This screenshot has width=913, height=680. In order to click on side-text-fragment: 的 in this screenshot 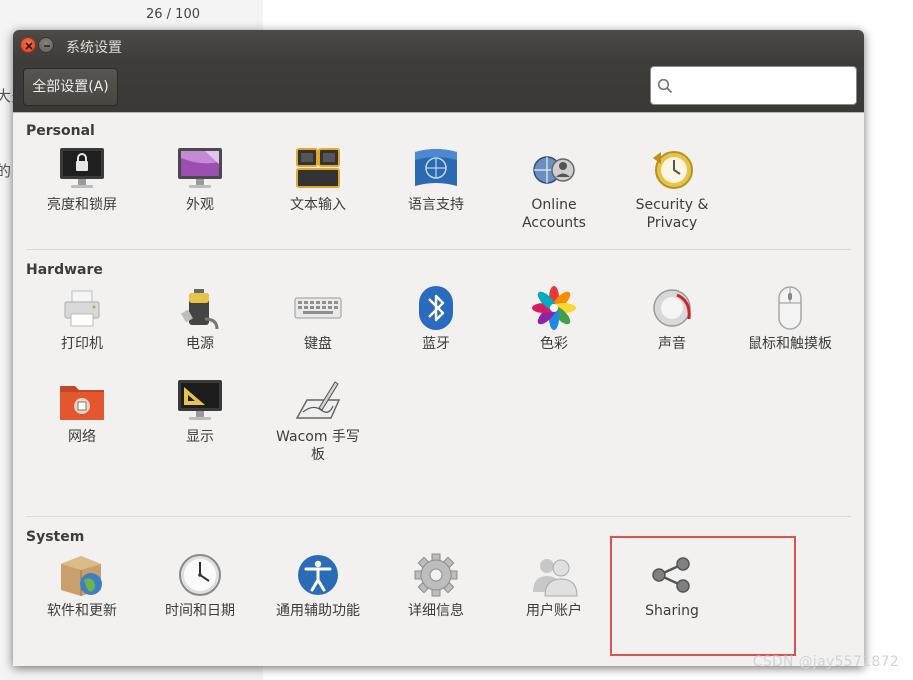, I will do `click(6, 171)`.